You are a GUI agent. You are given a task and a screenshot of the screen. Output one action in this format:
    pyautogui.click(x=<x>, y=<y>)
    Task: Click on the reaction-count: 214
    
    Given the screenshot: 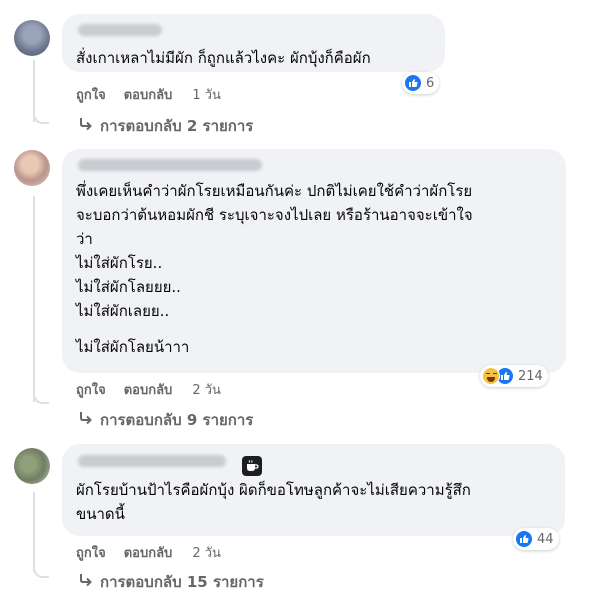 What is the action you would take?
    pyautogui.click(x=530, y=376)
    